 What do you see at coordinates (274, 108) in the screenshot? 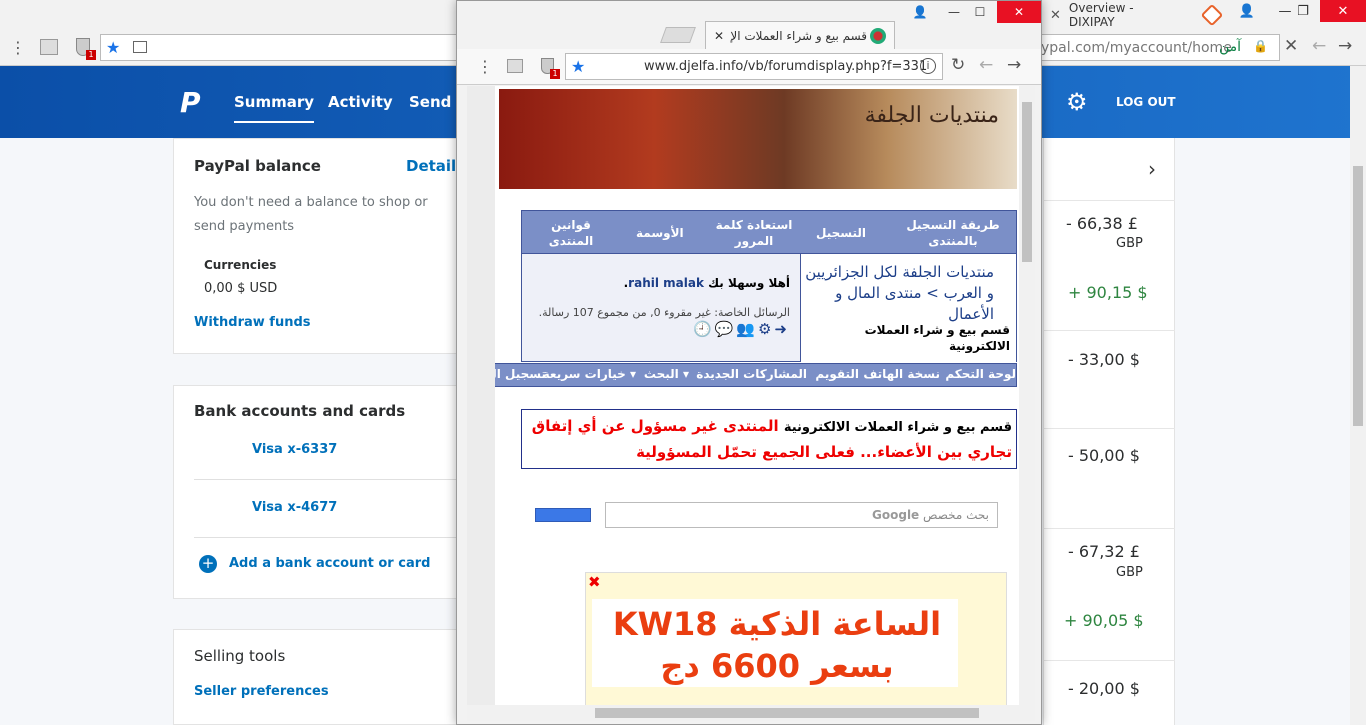
I see `nav-summary: Summary` at bounding box center [274, 108].